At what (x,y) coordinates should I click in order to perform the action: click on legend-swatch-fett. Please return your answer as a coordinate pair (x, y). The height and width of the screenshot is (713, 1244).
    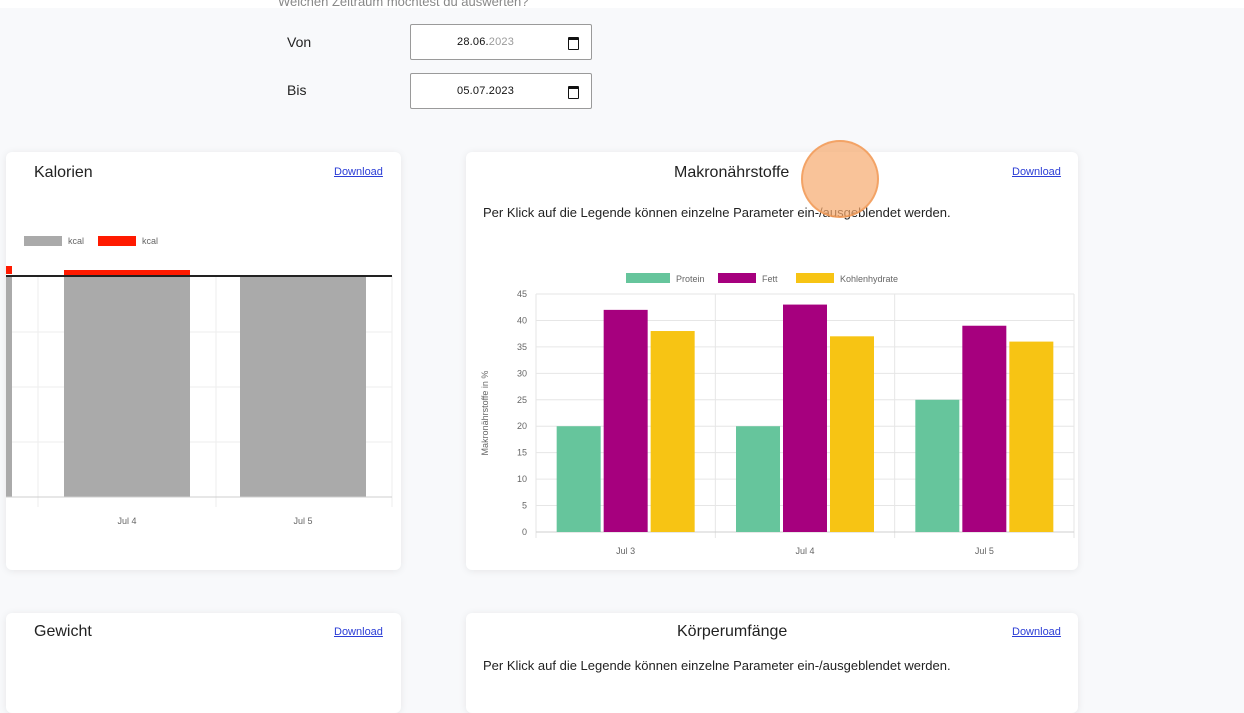
    Looking at the image, I should click on (737, 278).